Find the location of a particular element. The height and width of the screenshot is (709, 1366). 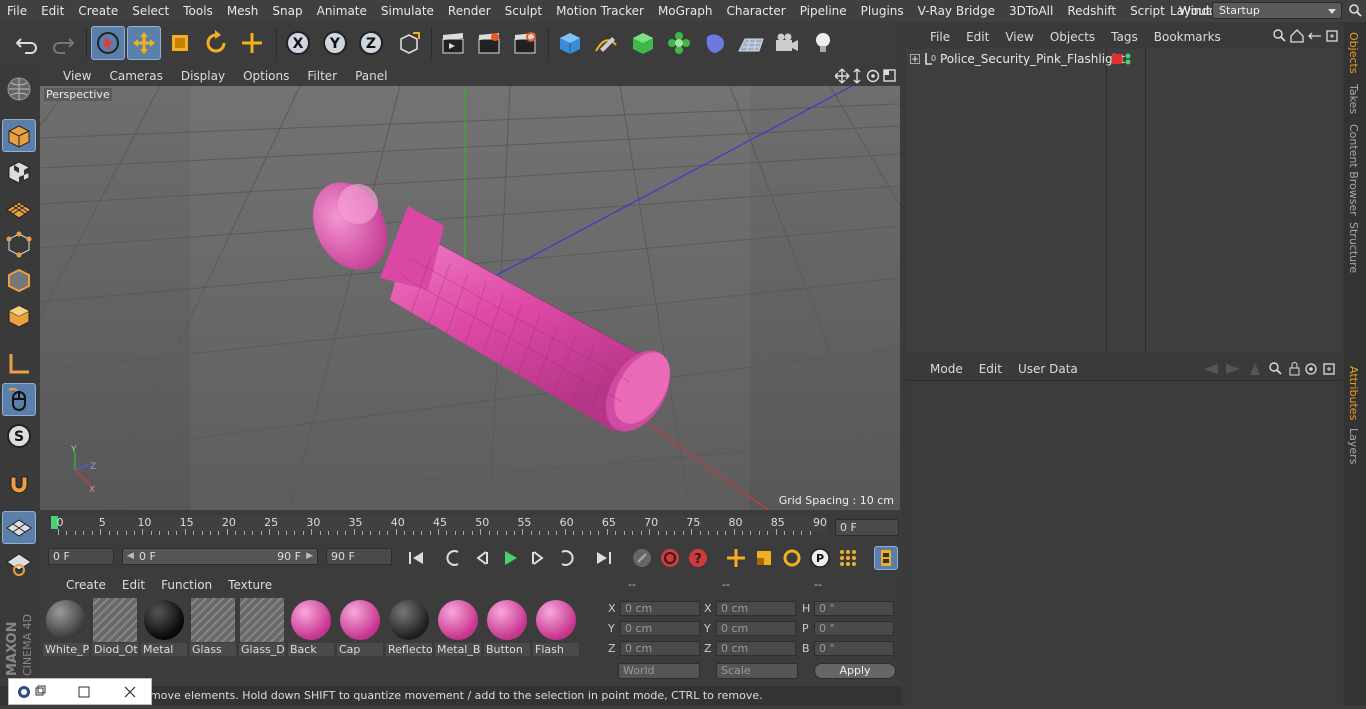

z-axis-button: Z is located at coordinates (371, 43).